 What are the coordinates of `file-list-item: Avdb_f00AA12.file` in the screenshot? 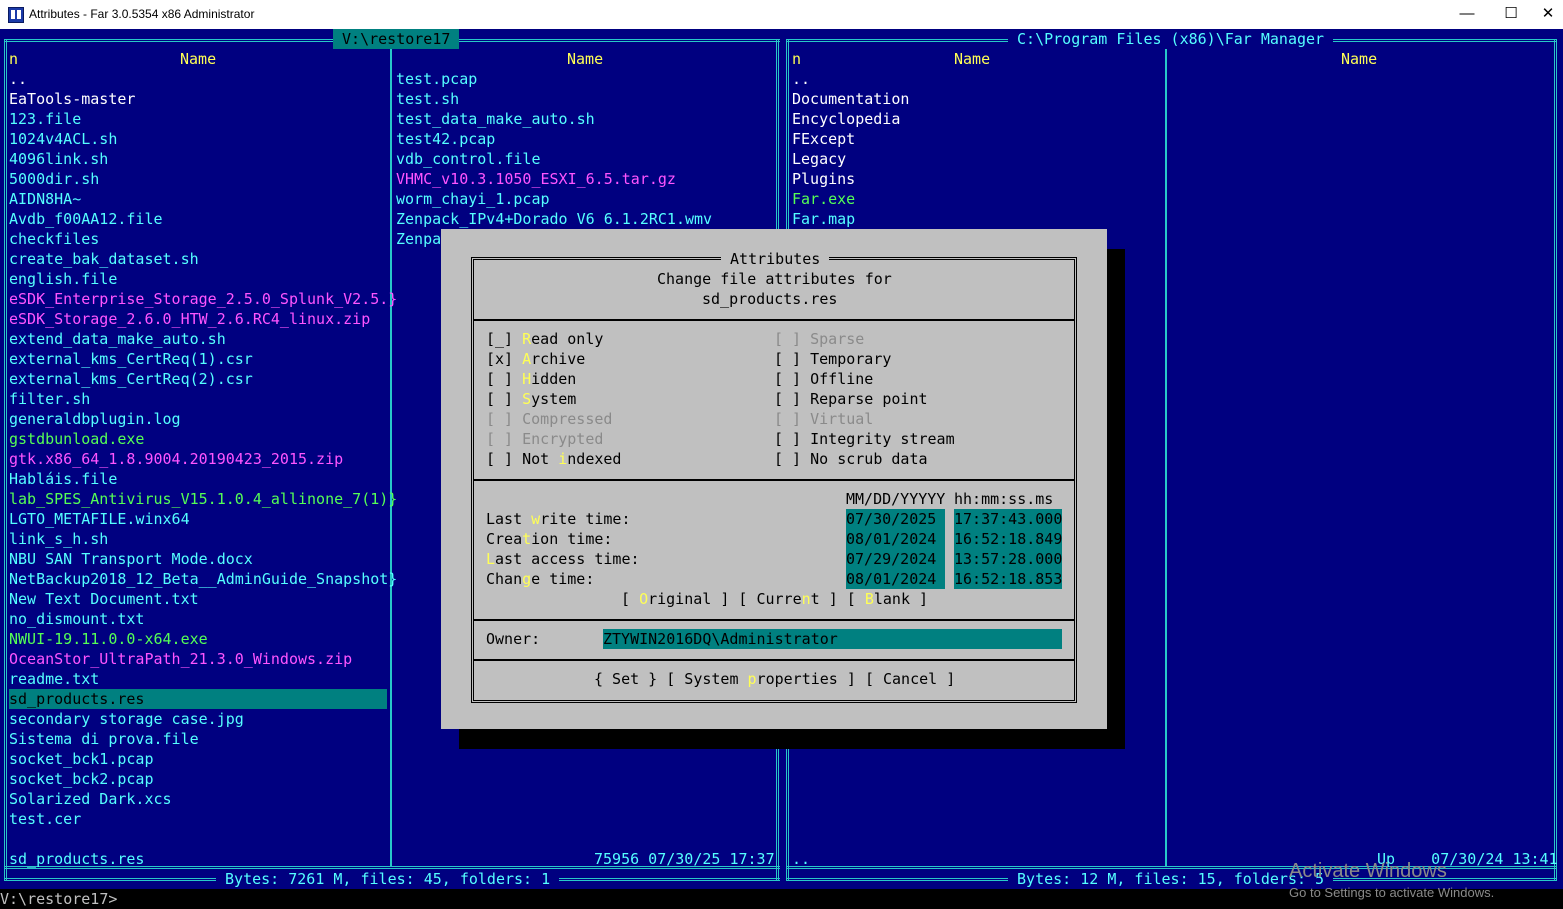 It's located at (86, 219).